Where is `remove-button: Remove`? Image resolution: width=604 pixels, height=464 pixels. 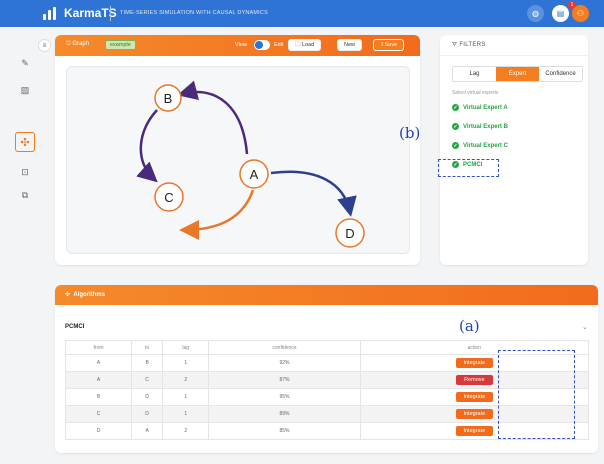
remove-button: Remove is located at coordinates (474, 380).